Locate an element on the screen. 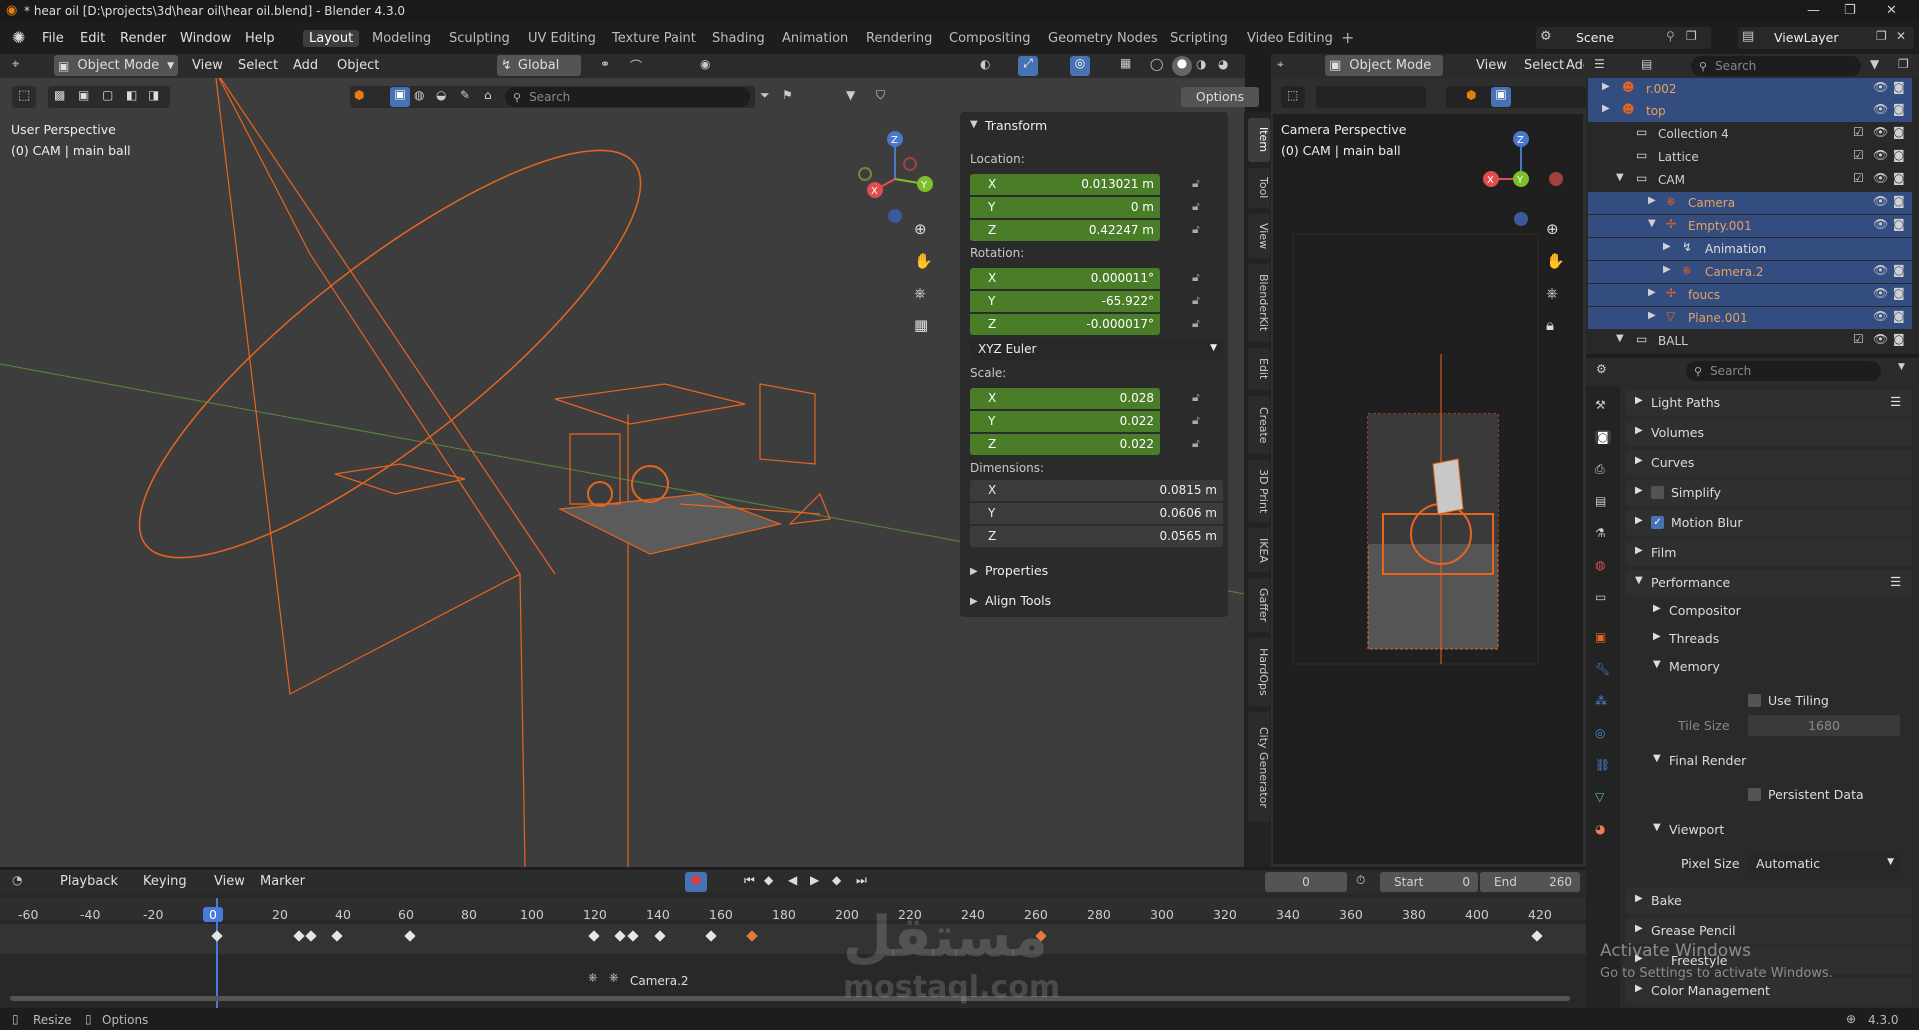  asset-type-material-icon: ◍ is located at coordinates (419, 95).